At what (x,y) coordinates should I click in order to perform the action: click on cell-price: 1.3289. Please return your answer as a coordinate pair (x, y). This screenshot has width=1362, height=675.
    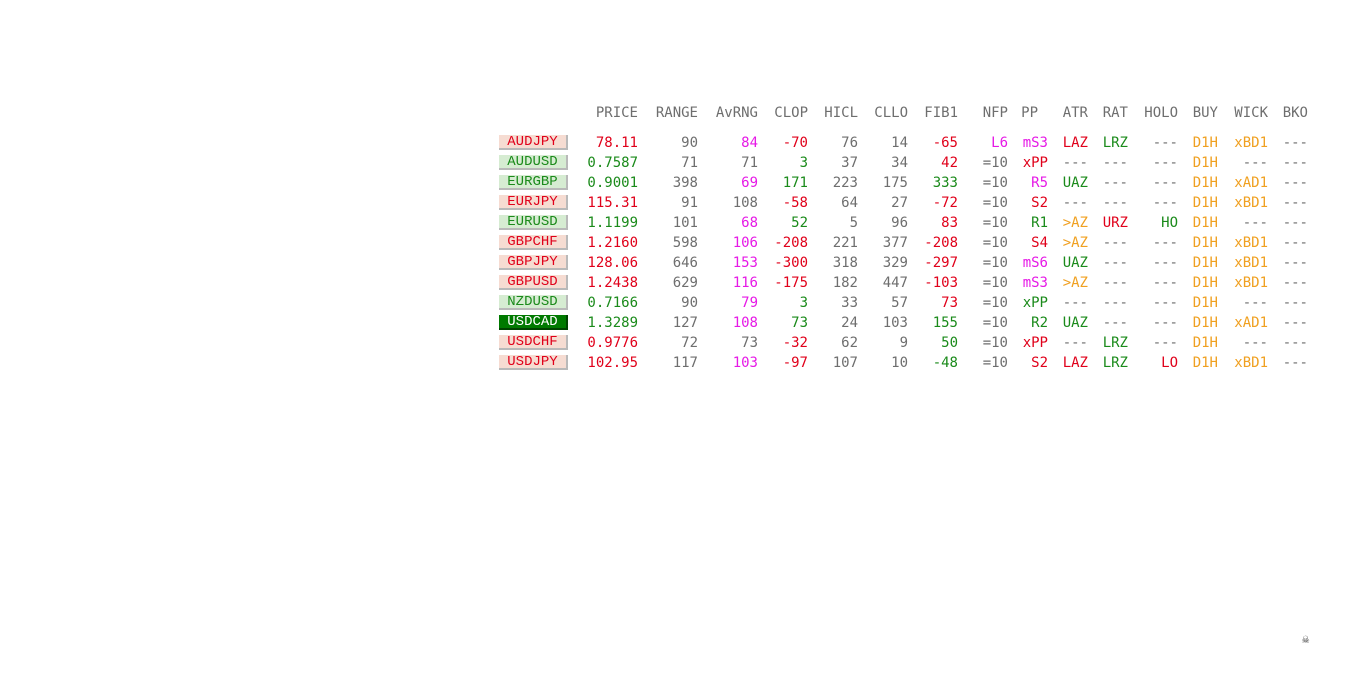
    Looking at the image, I should click on (612, 323).